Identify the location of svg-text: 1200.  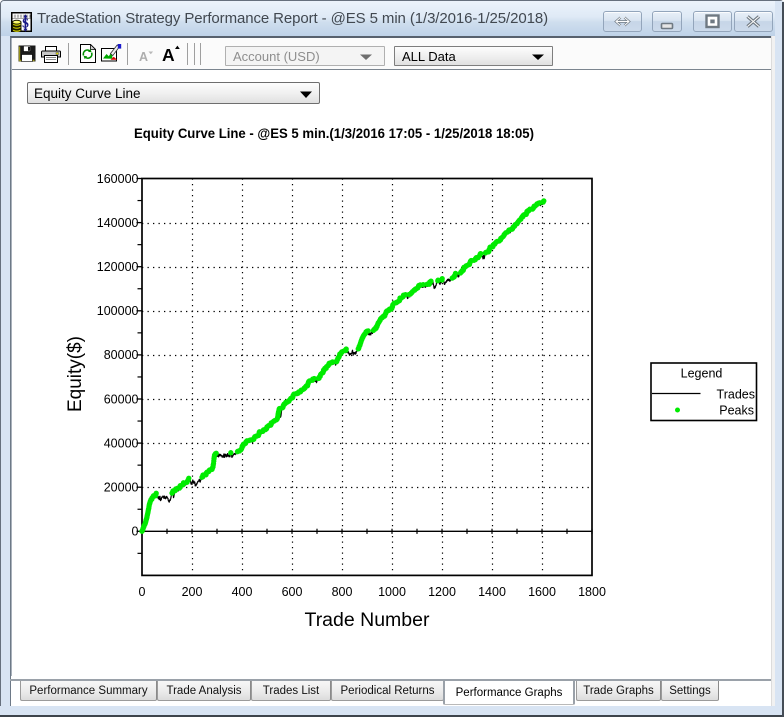
(442, 592).